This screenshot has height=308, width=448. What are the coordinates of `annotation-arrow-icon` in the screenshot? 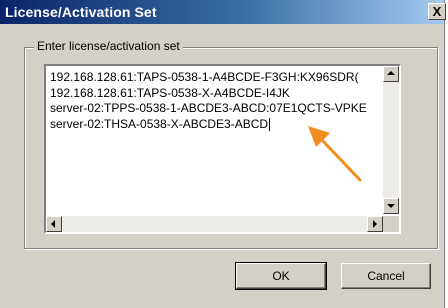 It's located at (335, 154).